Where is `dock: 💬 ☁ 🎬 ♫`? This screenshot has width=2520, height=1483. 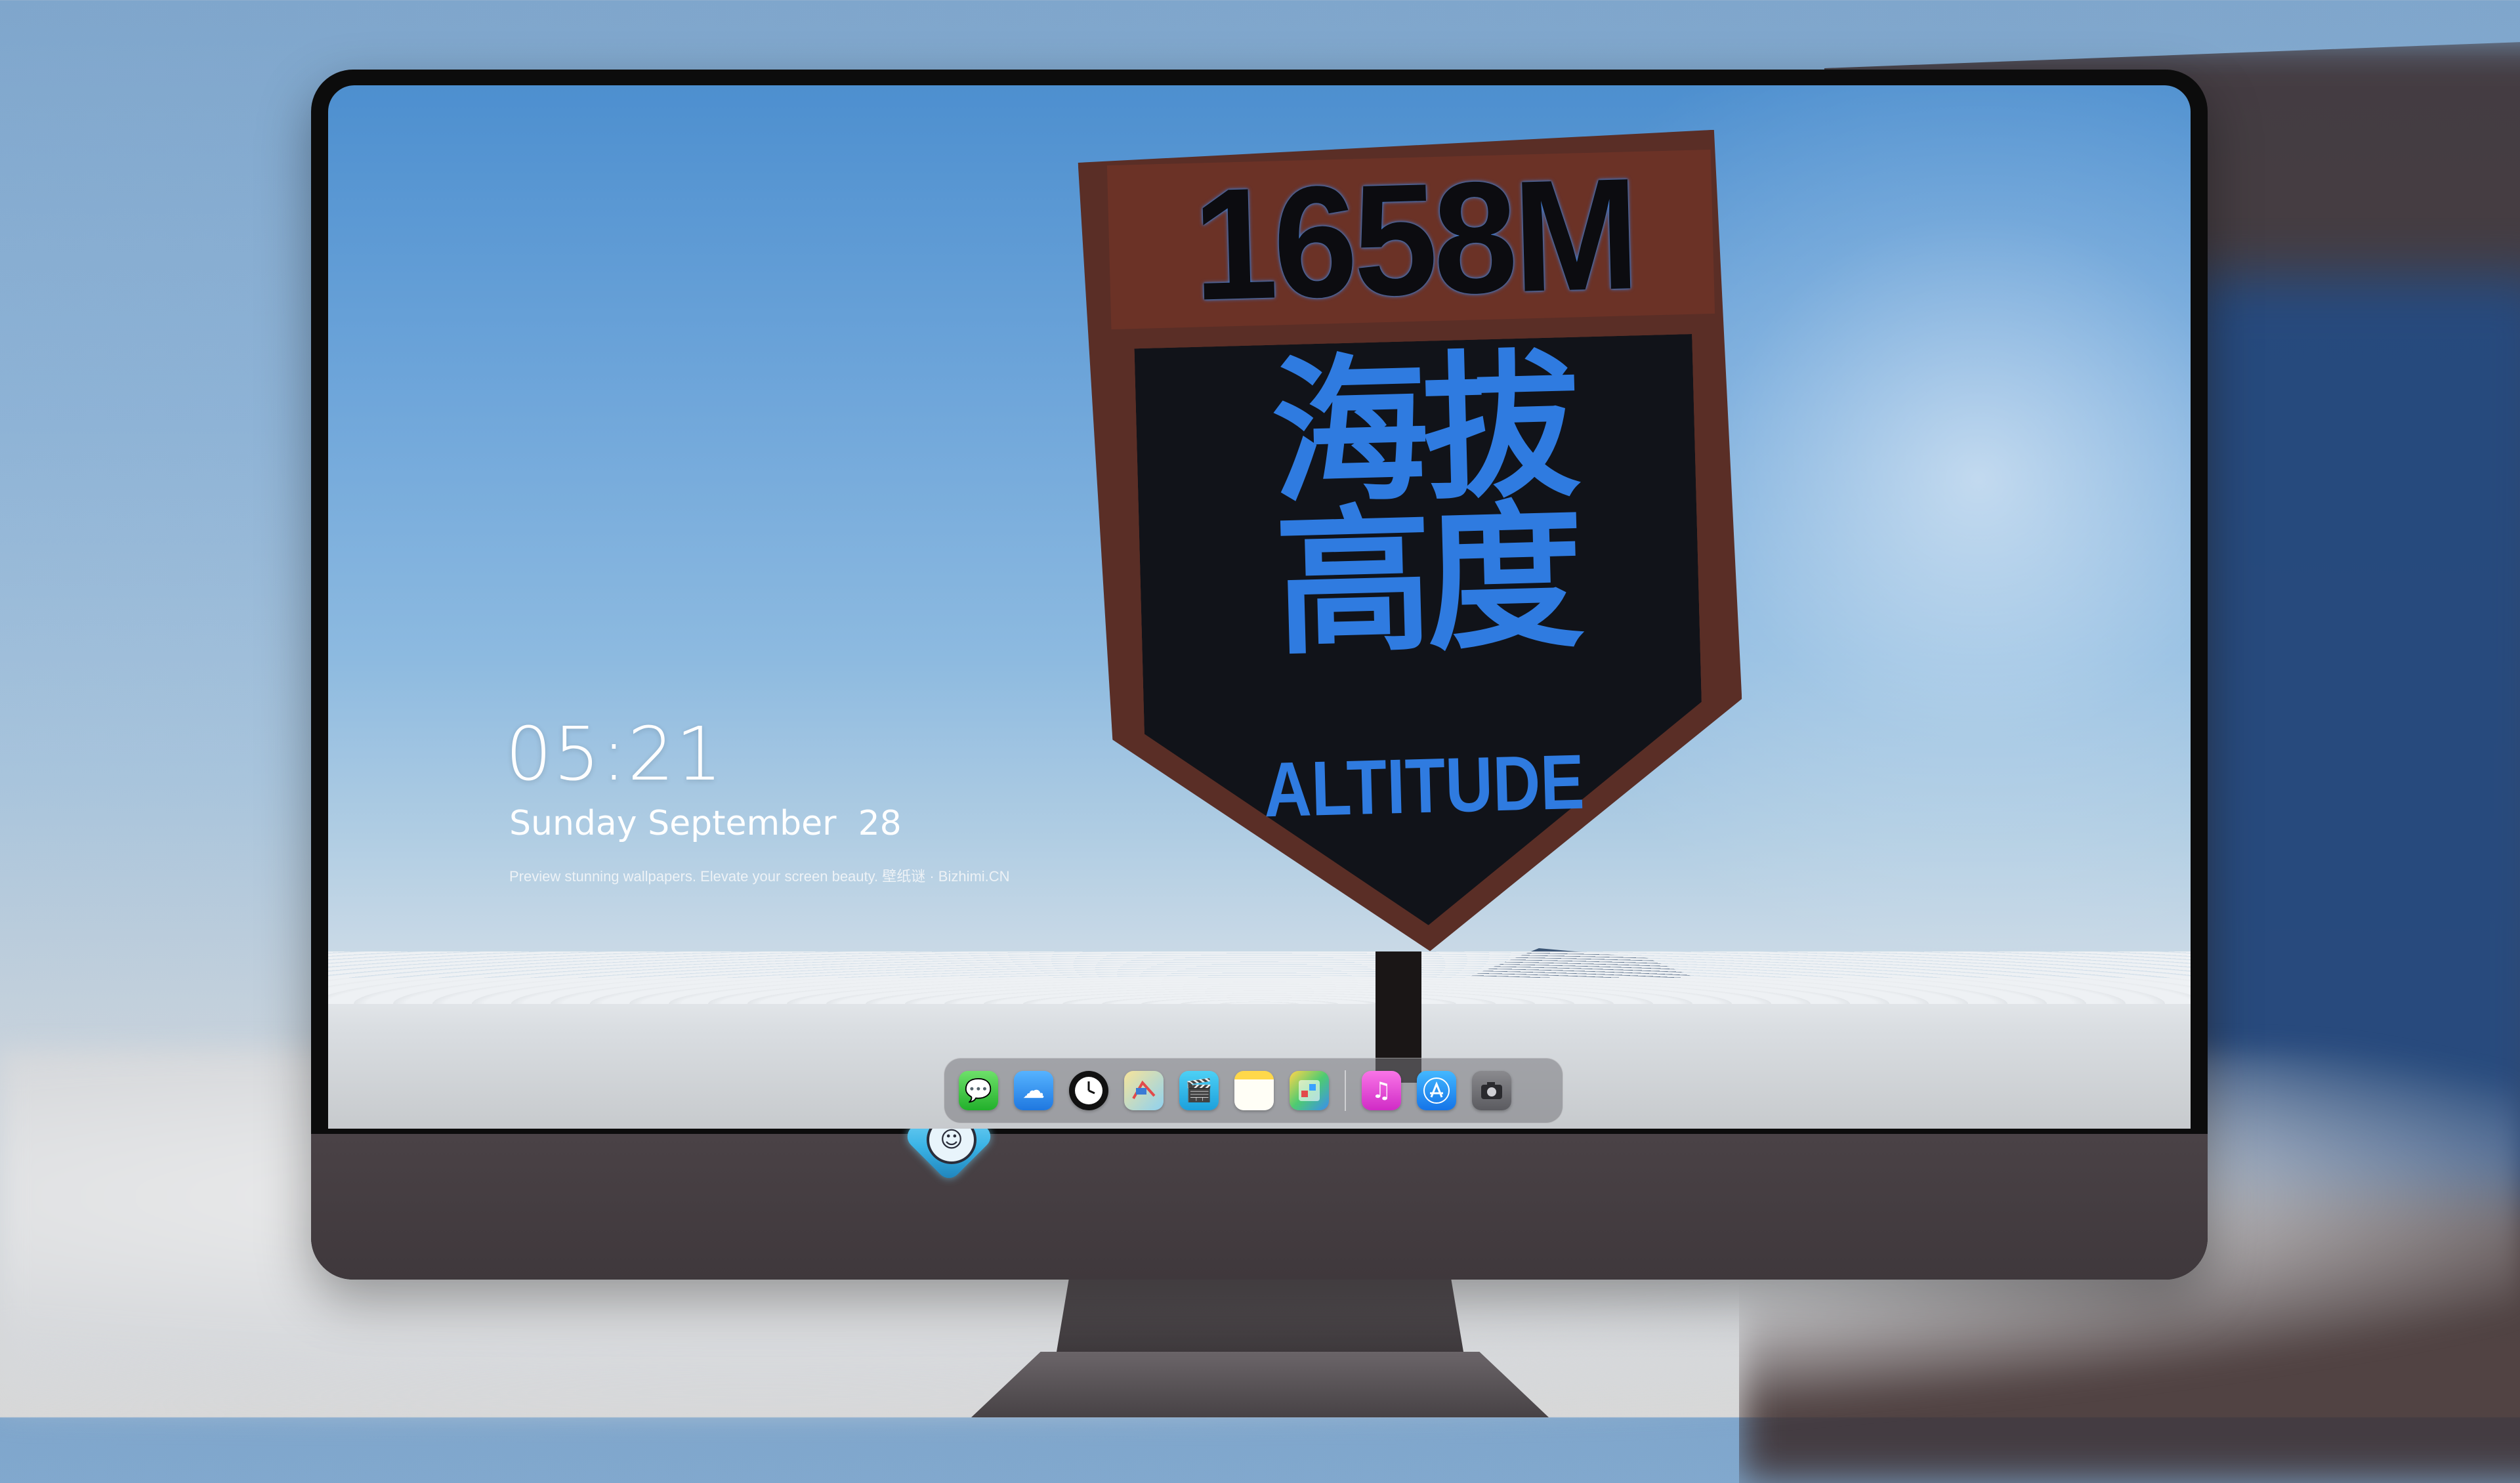 dock: 💬 ☁ 🎬 ♫ is located at coordinates (1253, 1090).